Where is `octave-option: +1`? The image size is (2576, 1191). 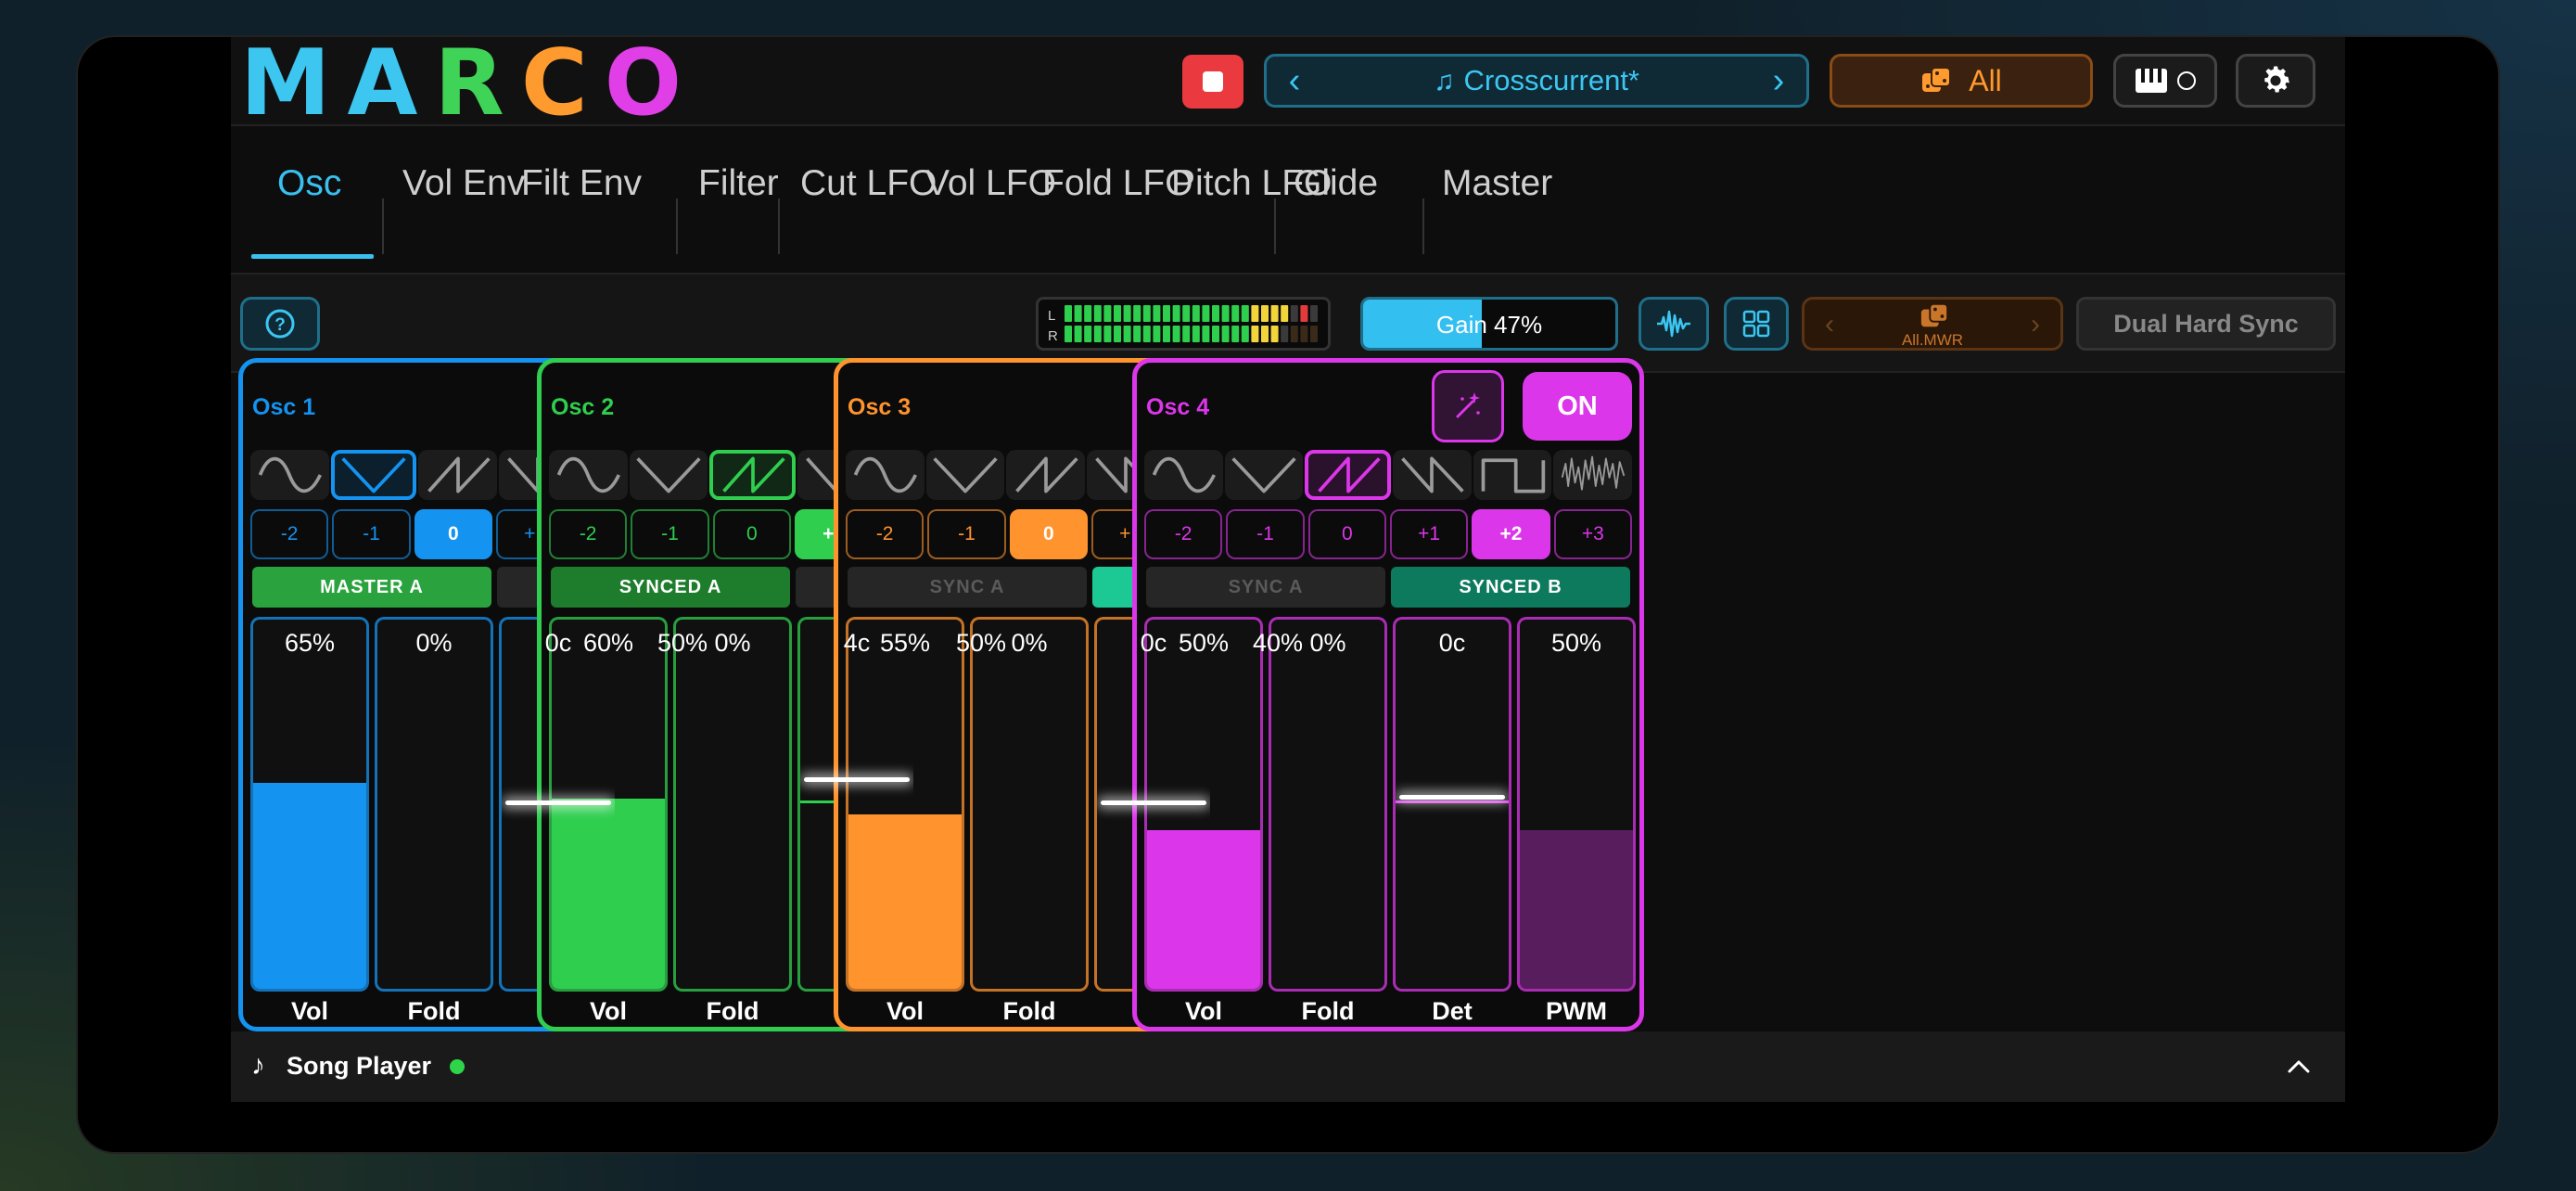
octave-option: +1 is located at coordinates (1429, 534).